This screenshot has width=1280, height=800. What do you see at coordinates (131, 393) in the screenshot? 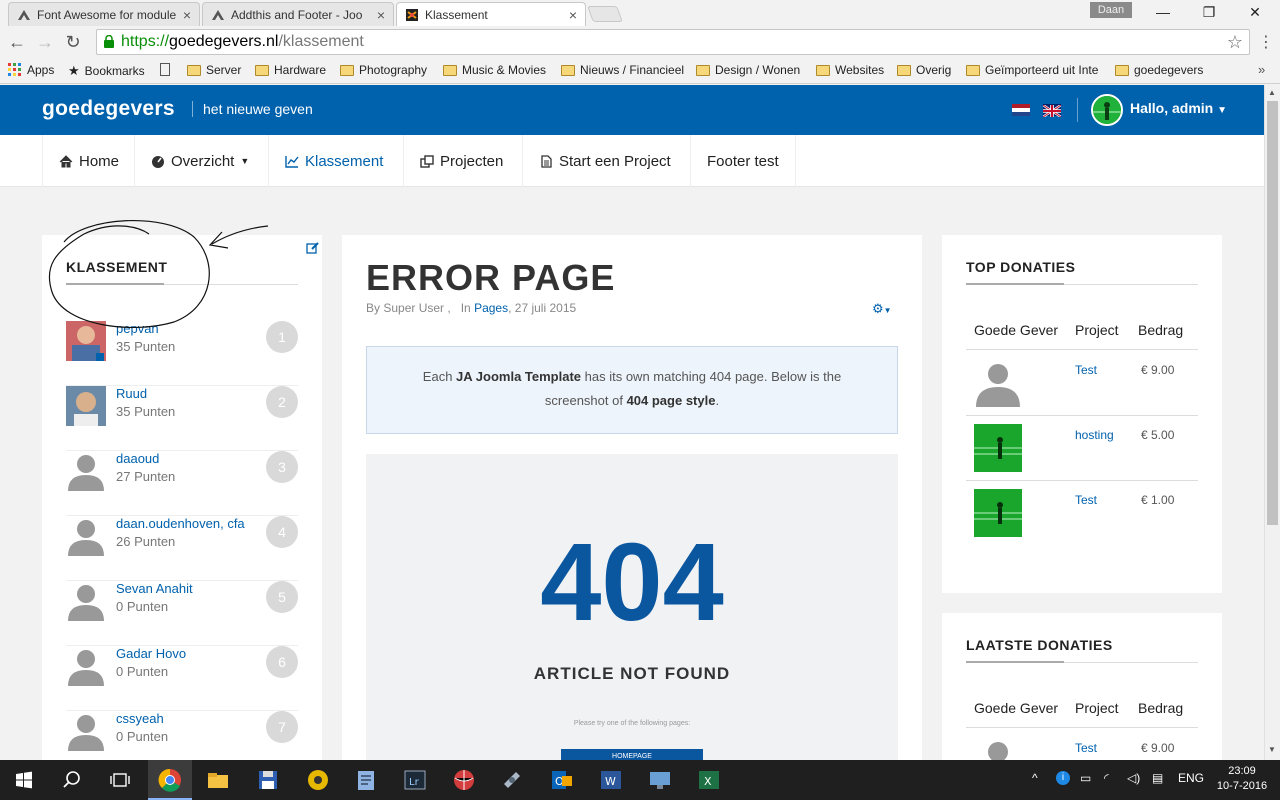
I see `rank-name-link: Ruud` at bounding box center [131, 393].